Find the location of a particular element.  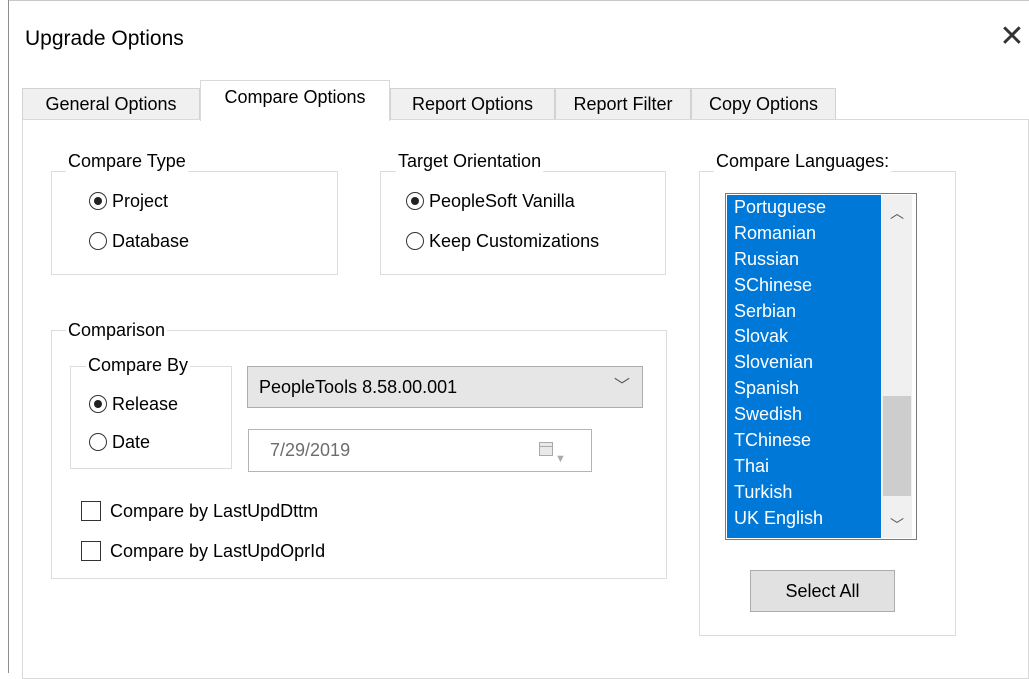

close-icon: ✕ is located at coordinates (1012, 37).